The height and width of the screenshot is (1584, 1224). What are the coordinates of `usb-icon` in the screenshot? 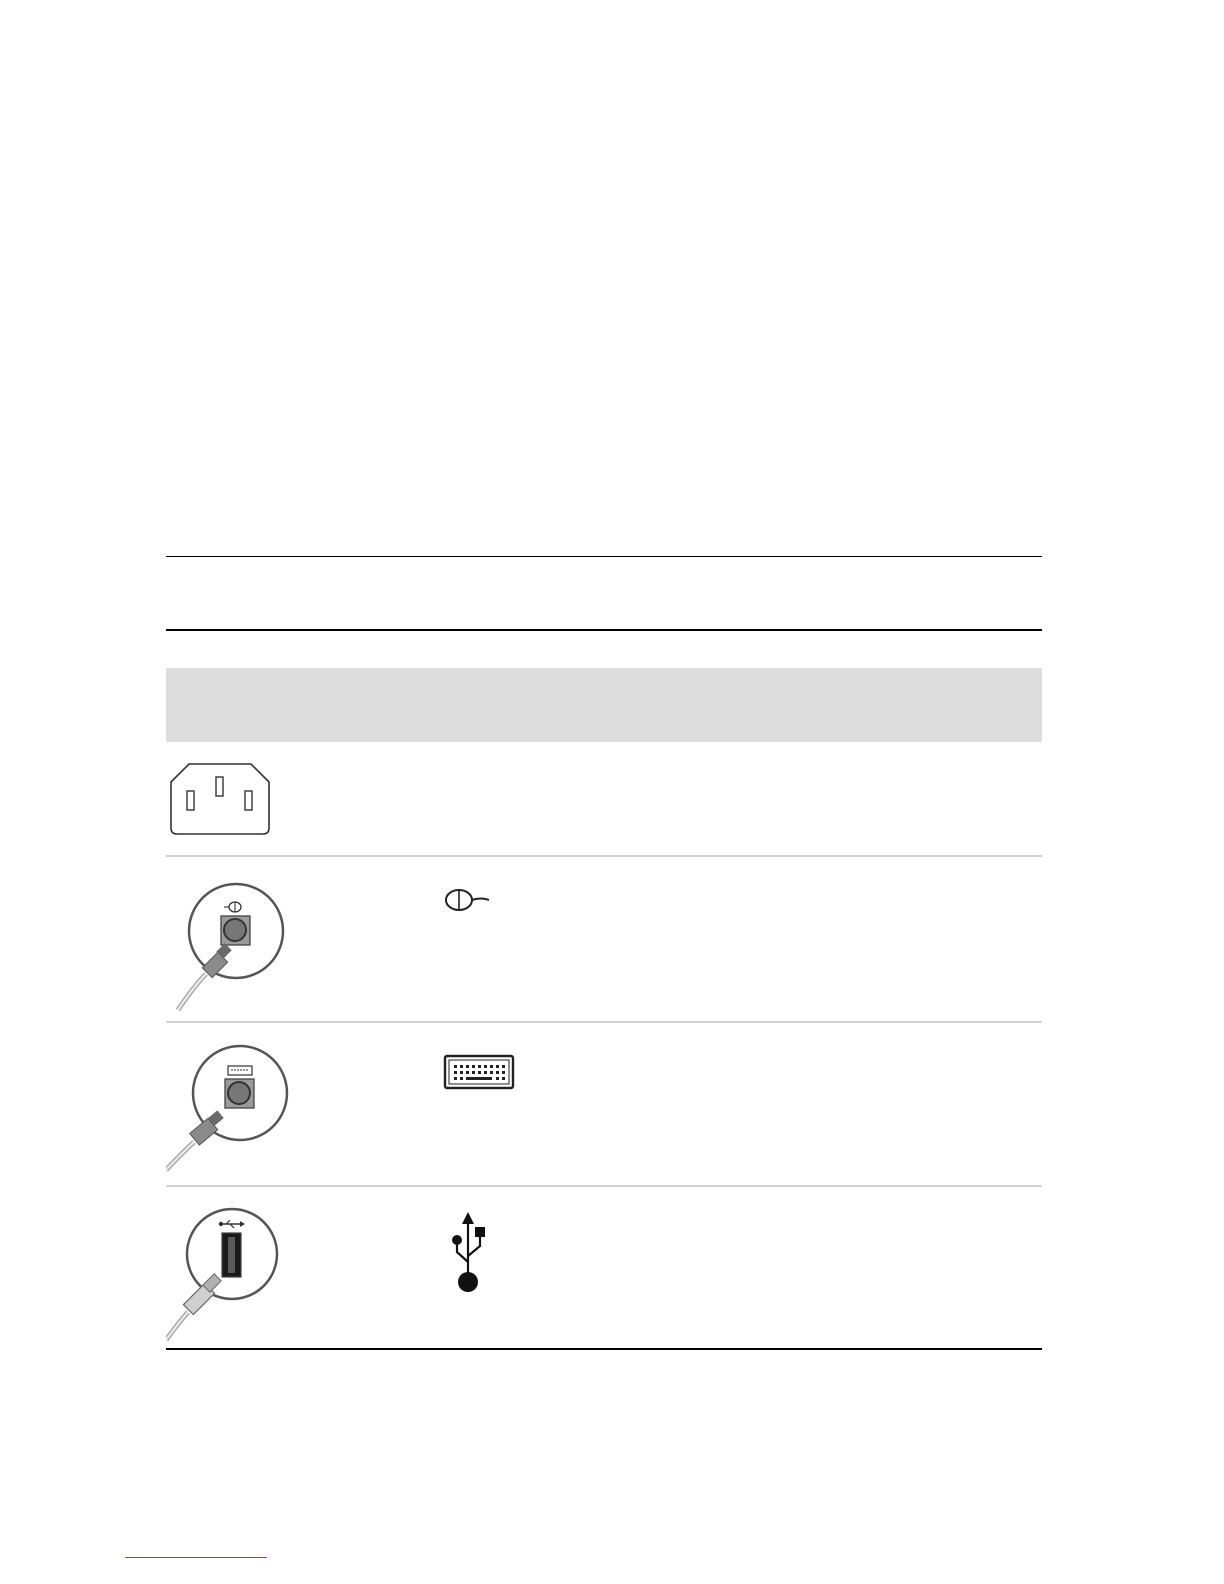 It's located at (468, 1252).